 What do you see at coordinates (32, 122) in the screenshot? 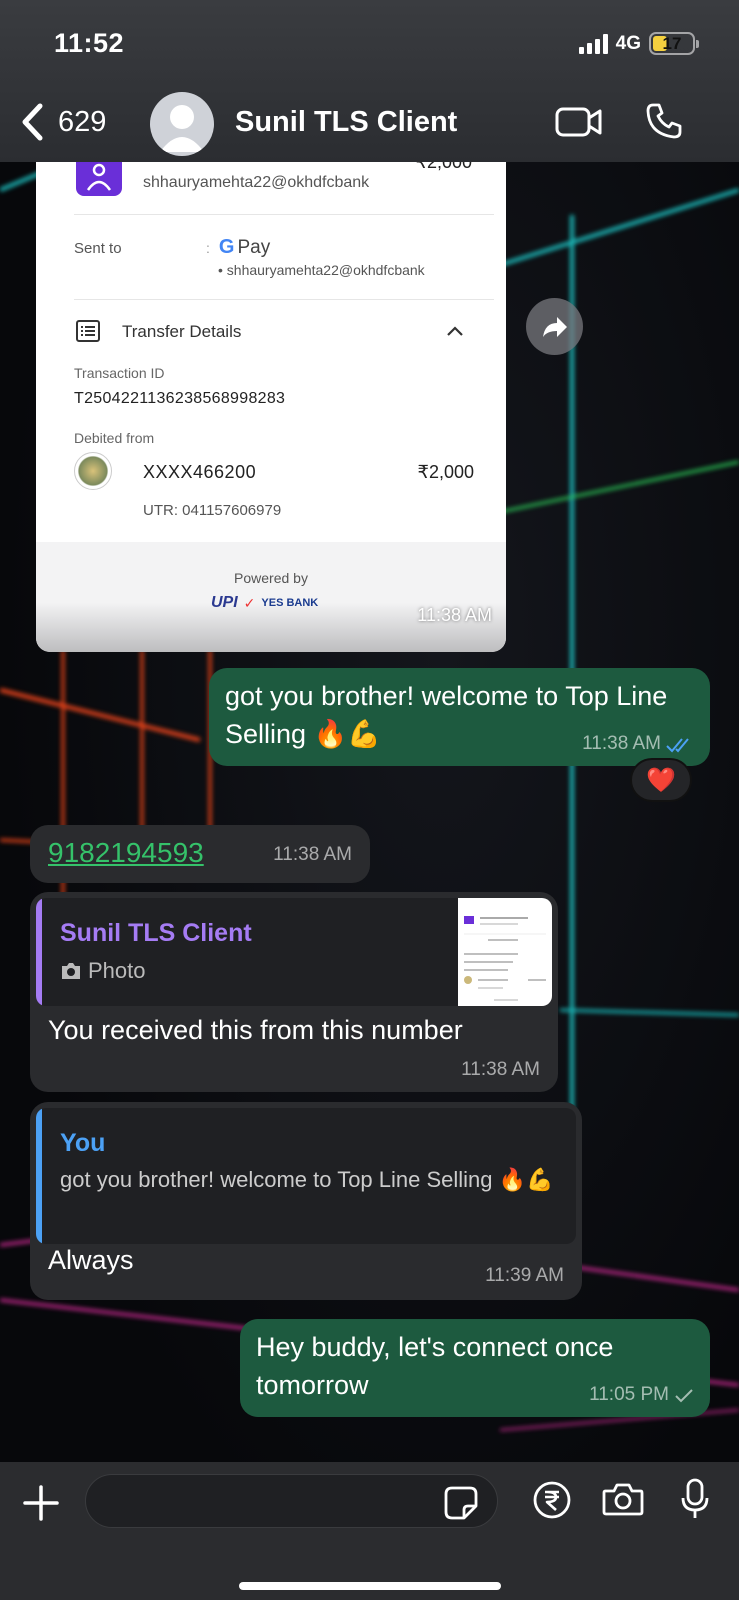
I see `back-chevron-icon` at bounding box center [32, 122].